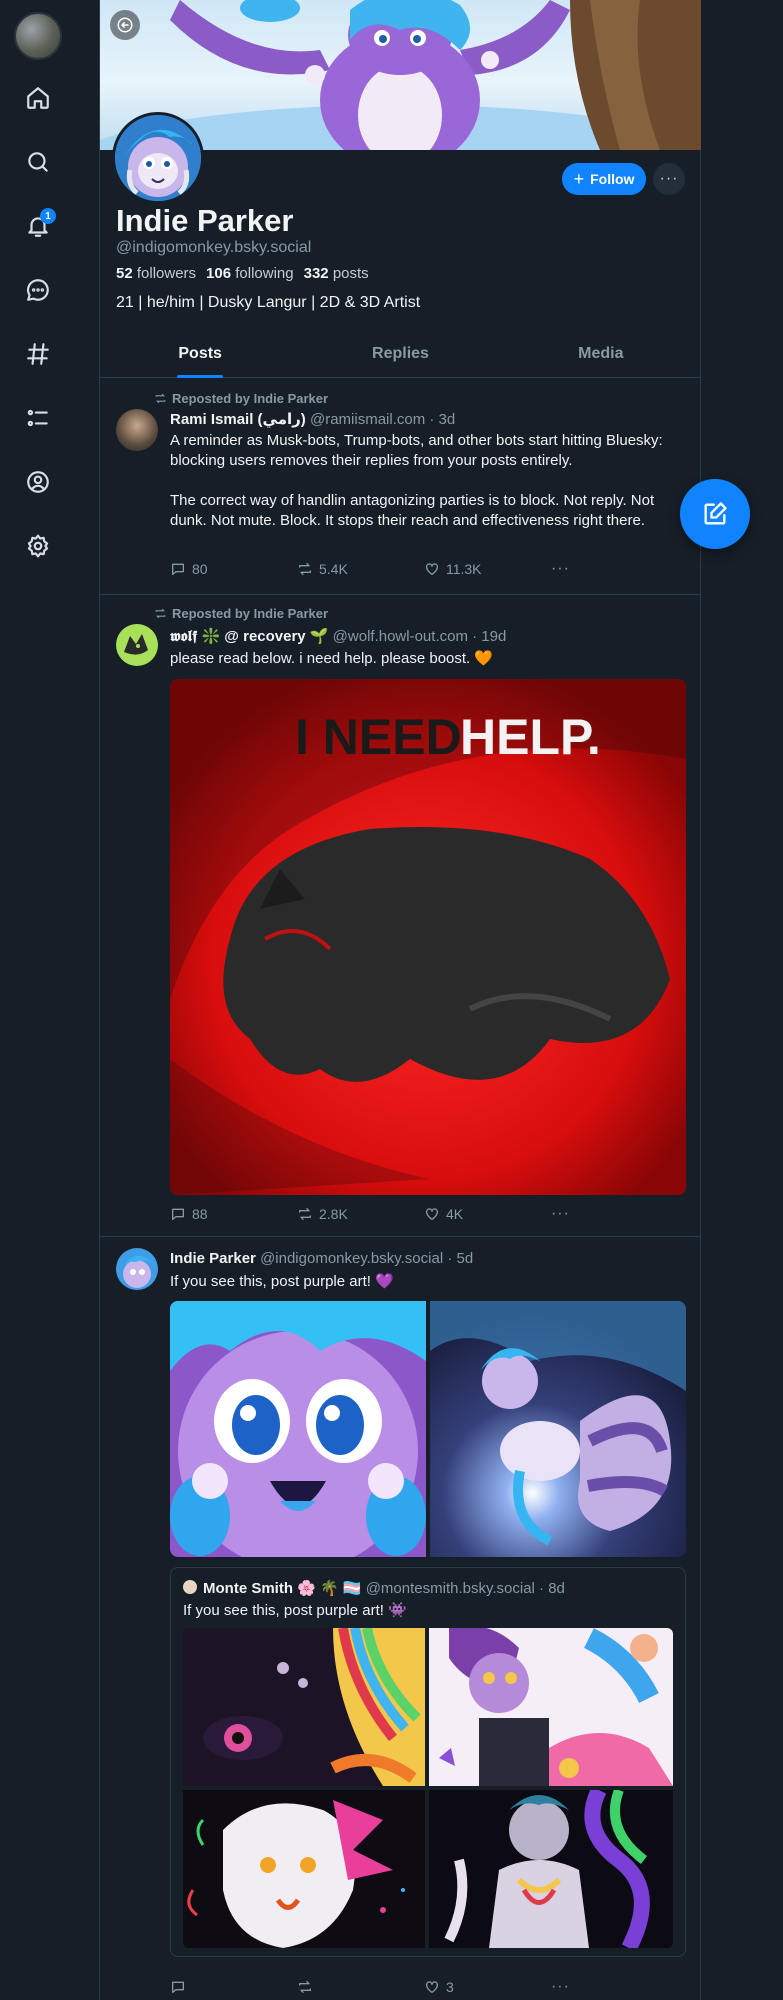 This screenshot has width=783, height=2000. I want to click on profile-avatar-art, so click(158, 158).